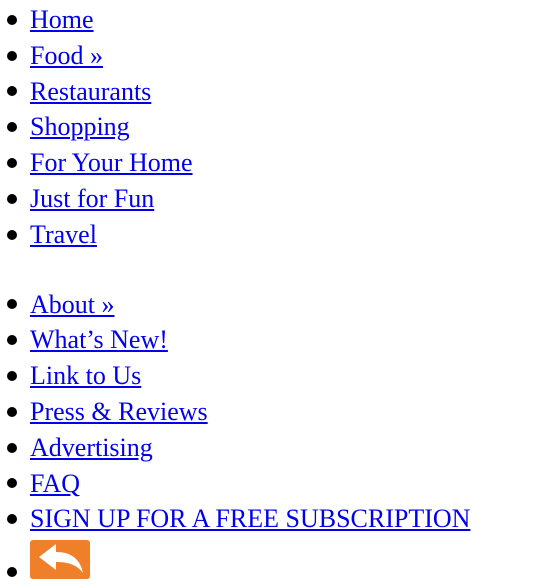 The image size is (551, 584). Describe the element at coordinates (85, 375) in the screenshot. I see `link-to-us-link: Link to Us` at that location.